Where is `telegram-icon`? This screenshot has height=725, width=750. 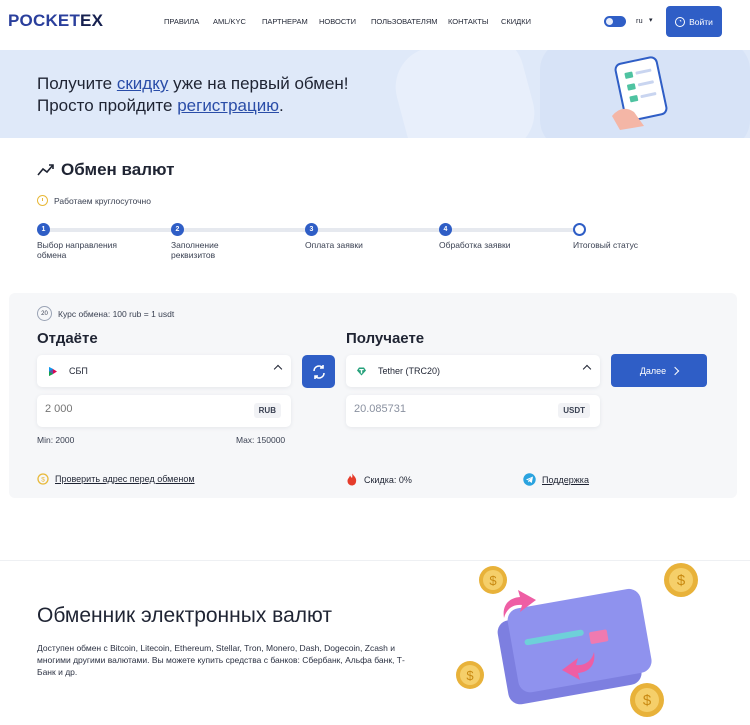 telegram-icon is located at coordinates (529, 479).